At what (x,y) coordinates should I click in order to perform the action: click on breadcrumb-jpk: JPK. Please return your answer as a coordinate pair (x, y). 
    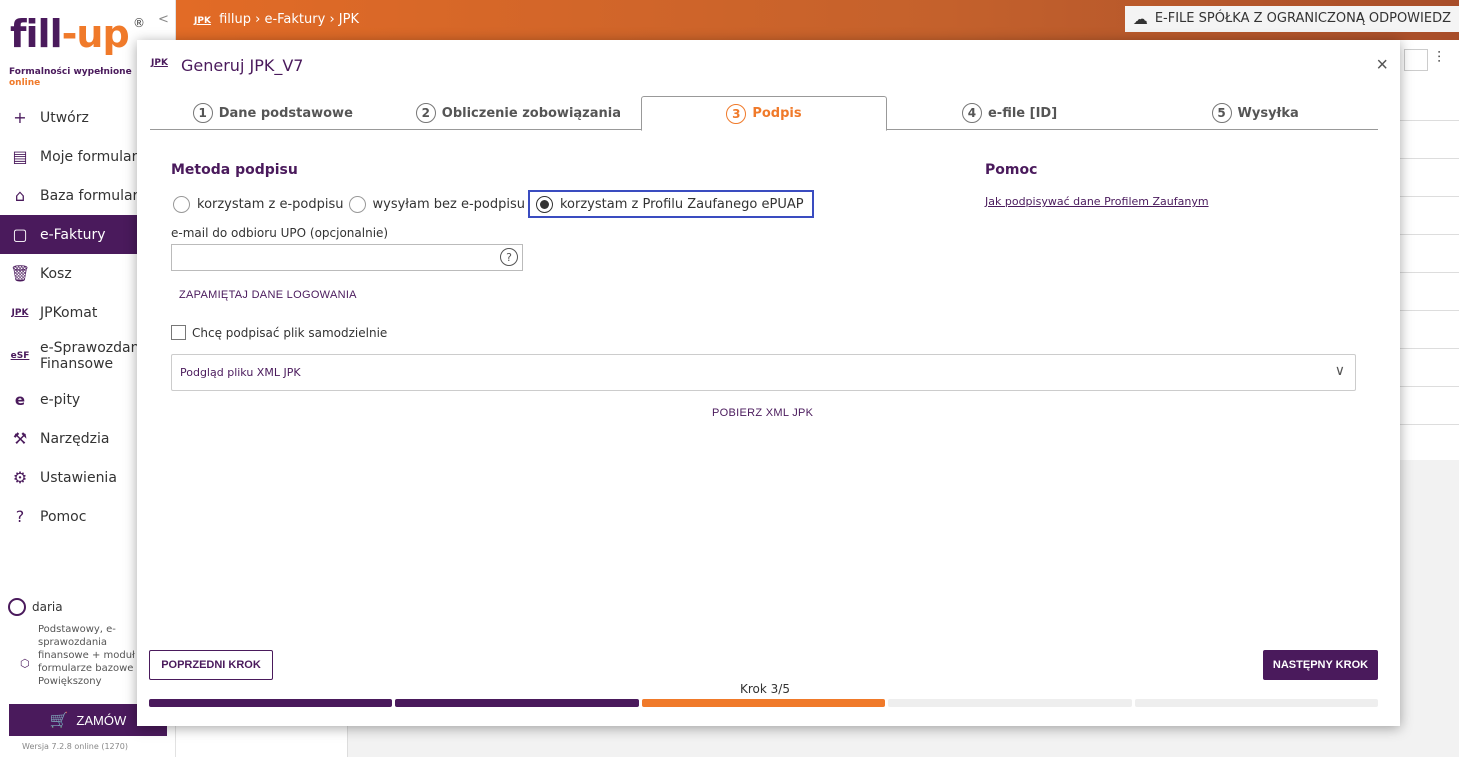
    Looking at the image, I should click on (348, 19).